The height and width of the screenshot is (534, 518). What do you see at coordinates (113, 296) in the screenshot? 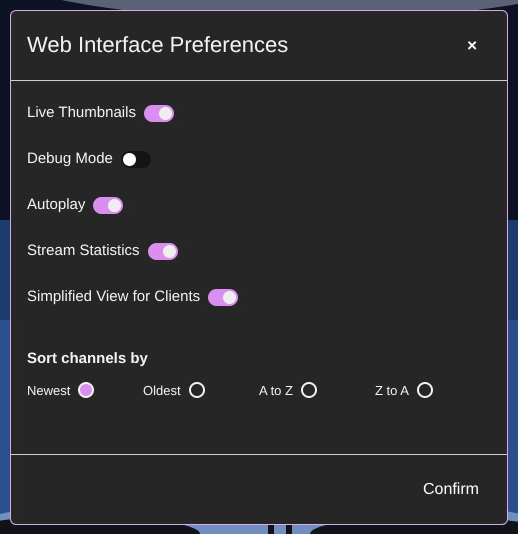
I see `toggle-label: Simplified View for Clients` at bounding box center [113, 296].